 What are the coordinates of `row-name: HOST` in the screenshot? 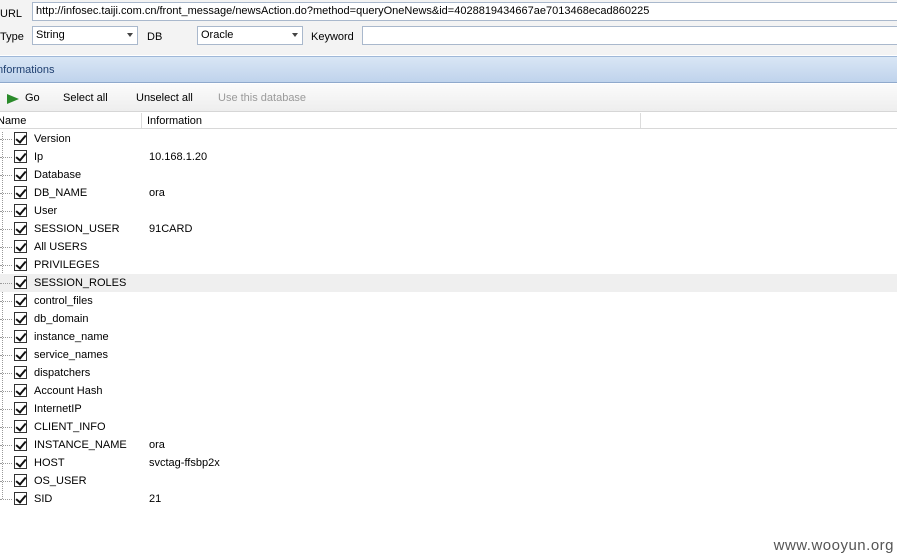 It's located at (49, 463).